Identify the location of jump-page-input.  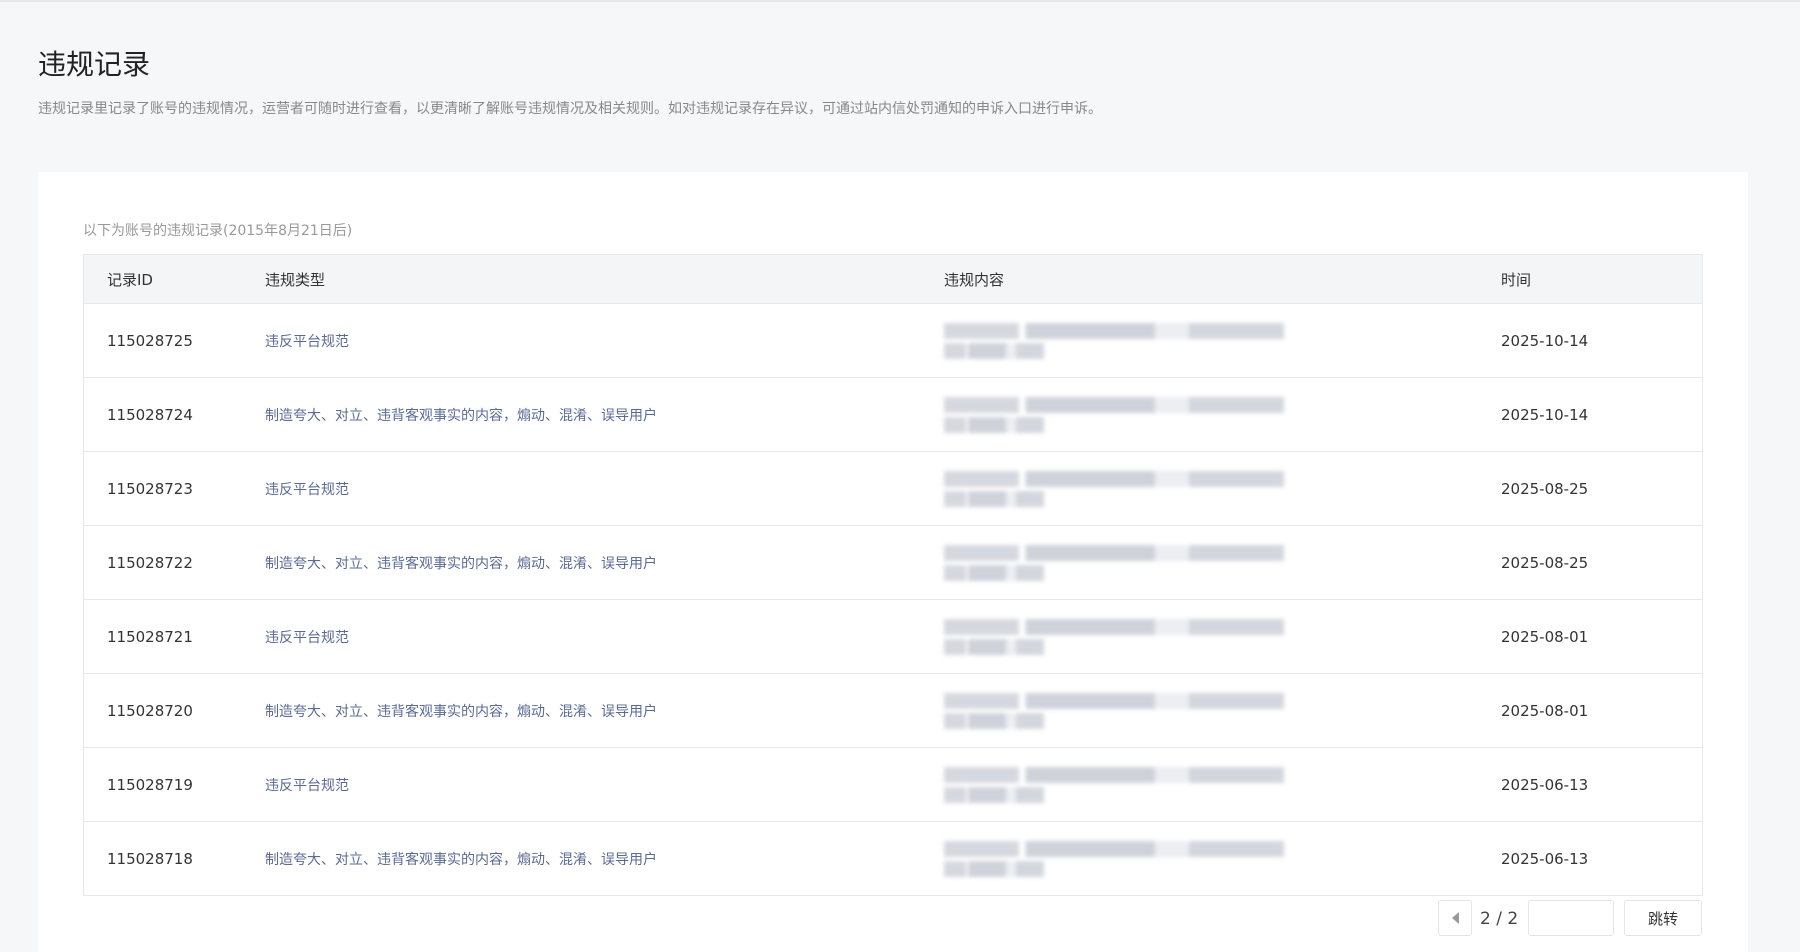
(1571, 918).